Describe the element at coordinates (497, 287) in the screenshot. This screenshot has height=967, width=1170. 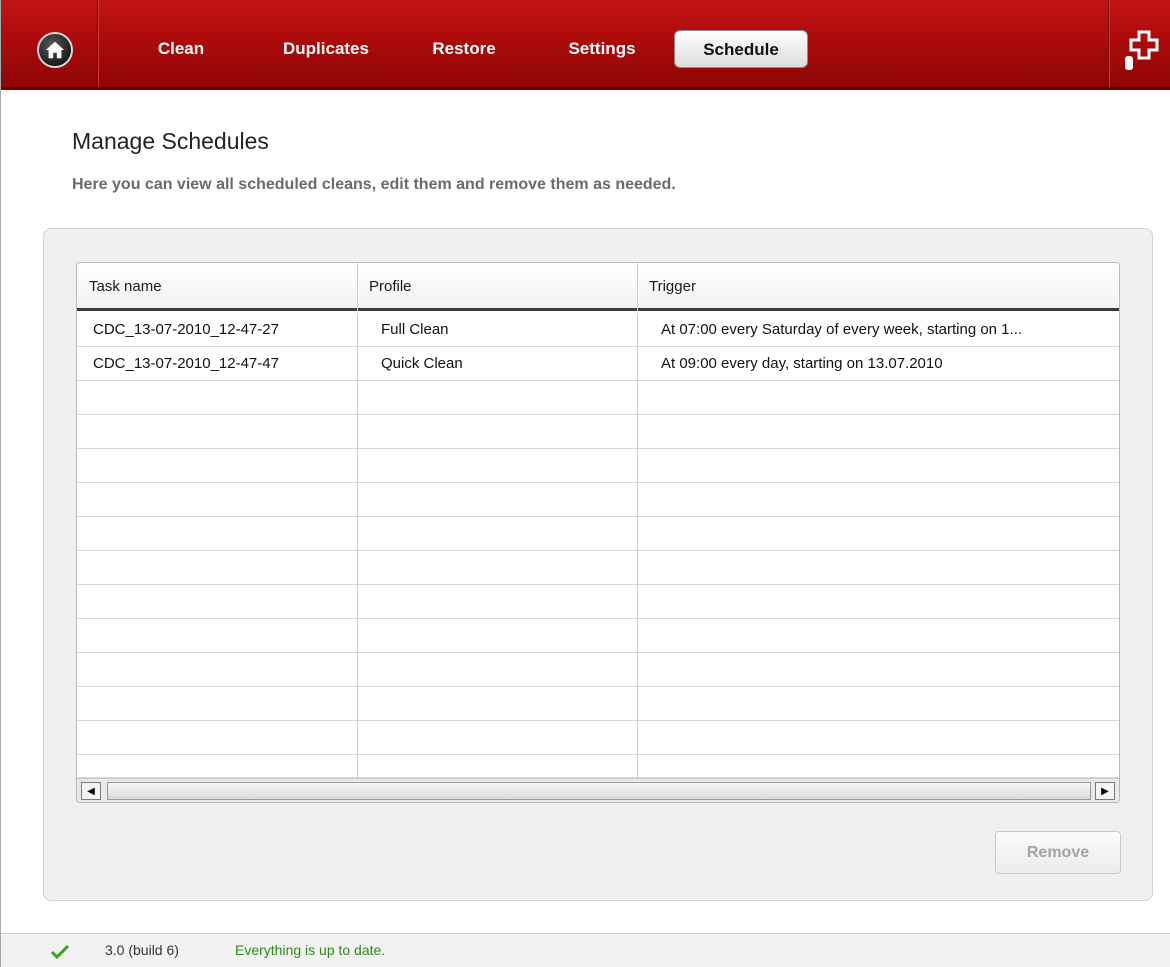
I see `column-header-profile: Profile` at that location.